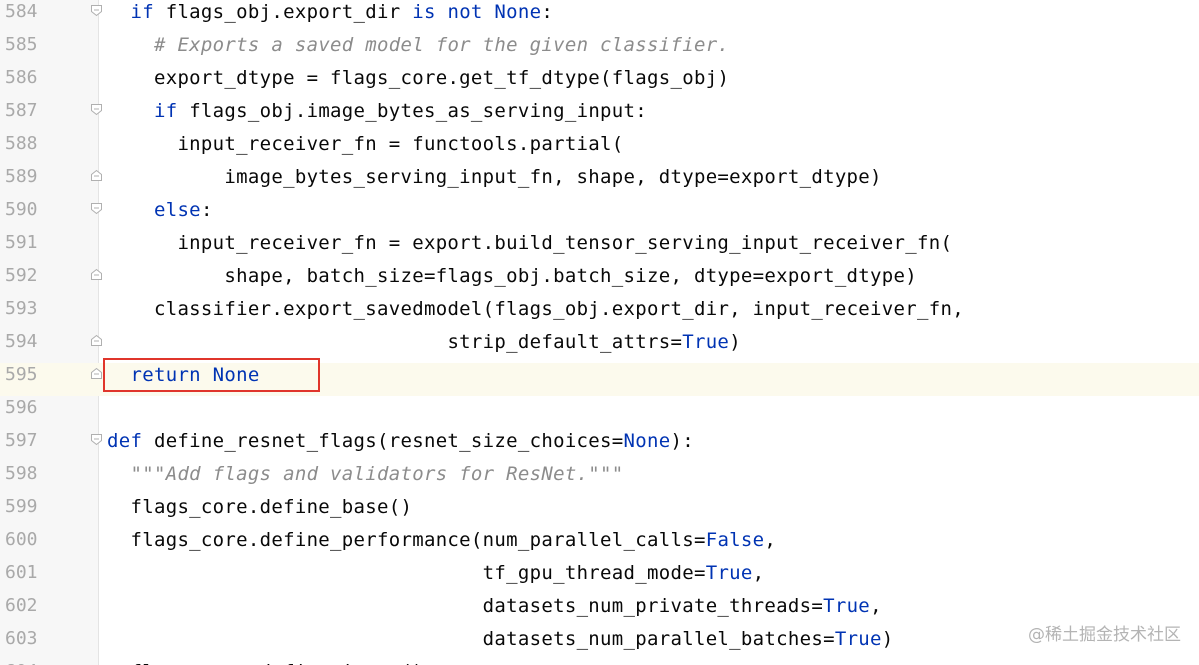  Describe the element at coordinates (500, 639) in the screenshot. I see `code-text: datasets_num_parallel_batches=True)` at that location.